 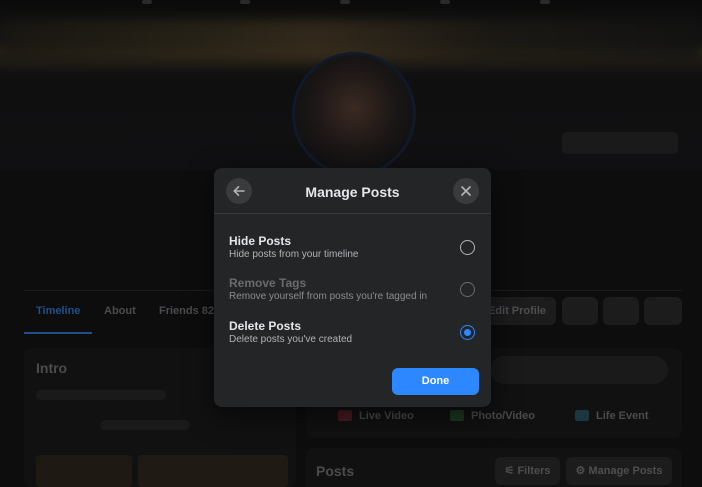 What do you see at coordinates (467, 247) in the screenshot?
I see `hide-posts-radio` at bounding box center [467, 247].